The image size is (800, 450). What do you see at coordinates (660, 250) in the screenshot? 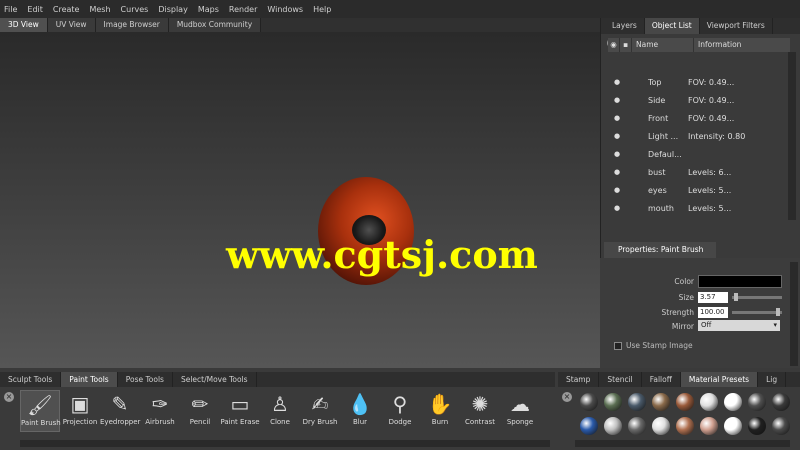
I see `properties-tab: Properties: Paint Brush` at bounding box center [660, 250].